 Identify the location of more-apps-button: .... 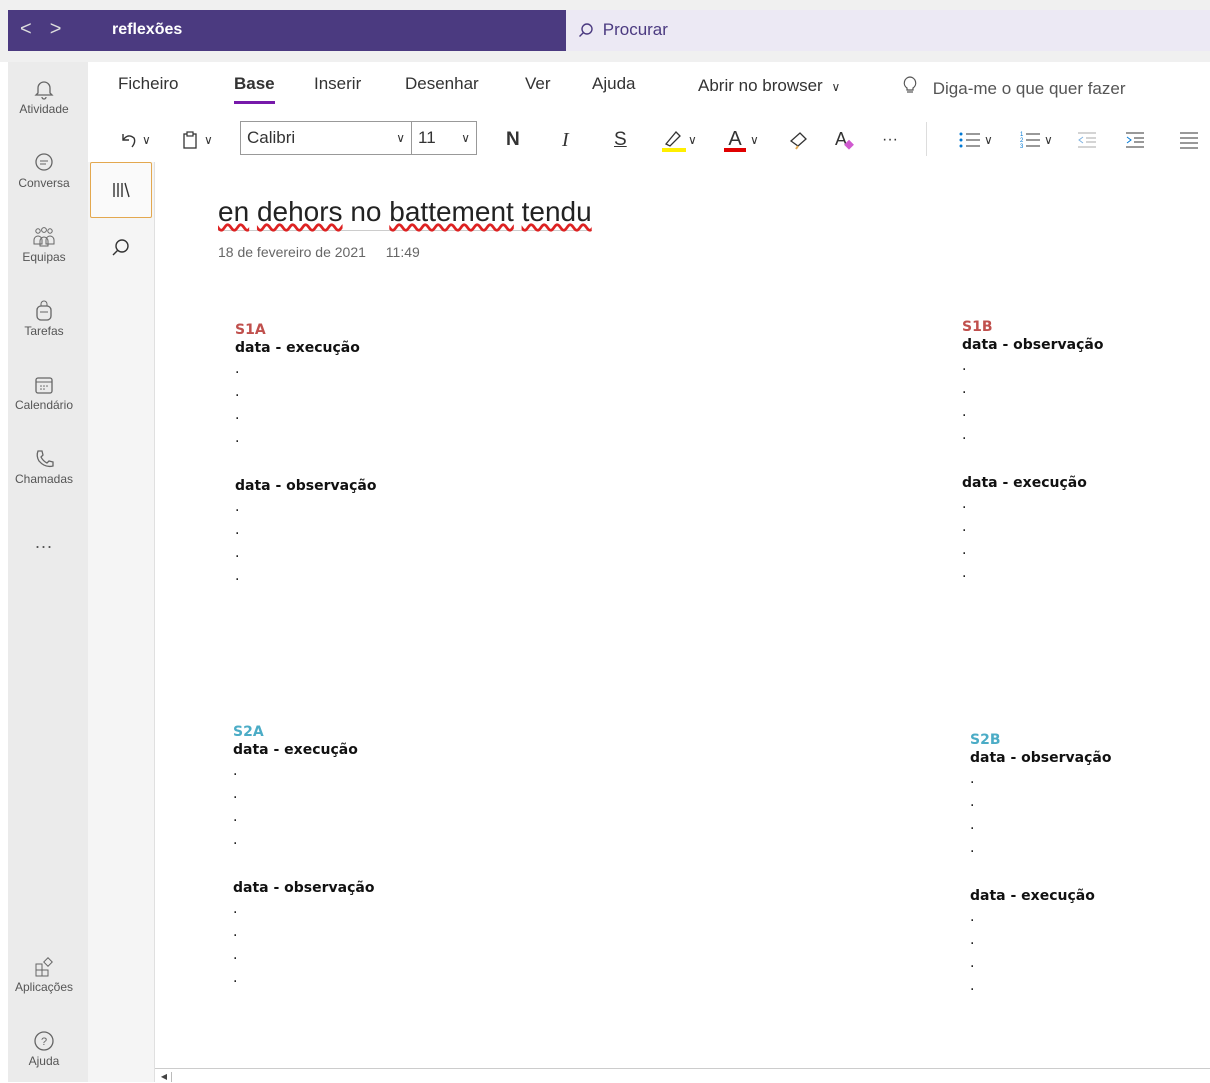
(44, 542).